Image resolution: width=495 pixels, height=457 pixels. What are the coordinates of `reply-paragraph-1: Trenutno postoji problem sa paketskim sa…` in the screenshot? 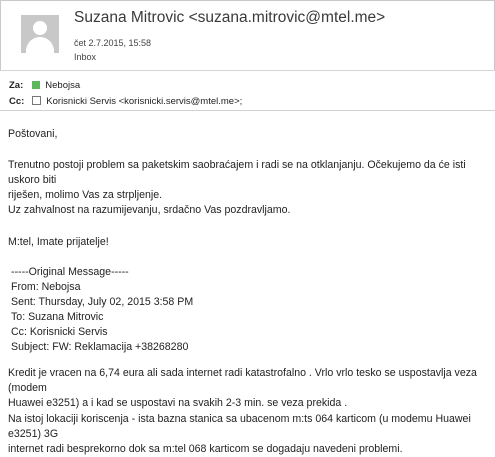 It's located at (250, 180).